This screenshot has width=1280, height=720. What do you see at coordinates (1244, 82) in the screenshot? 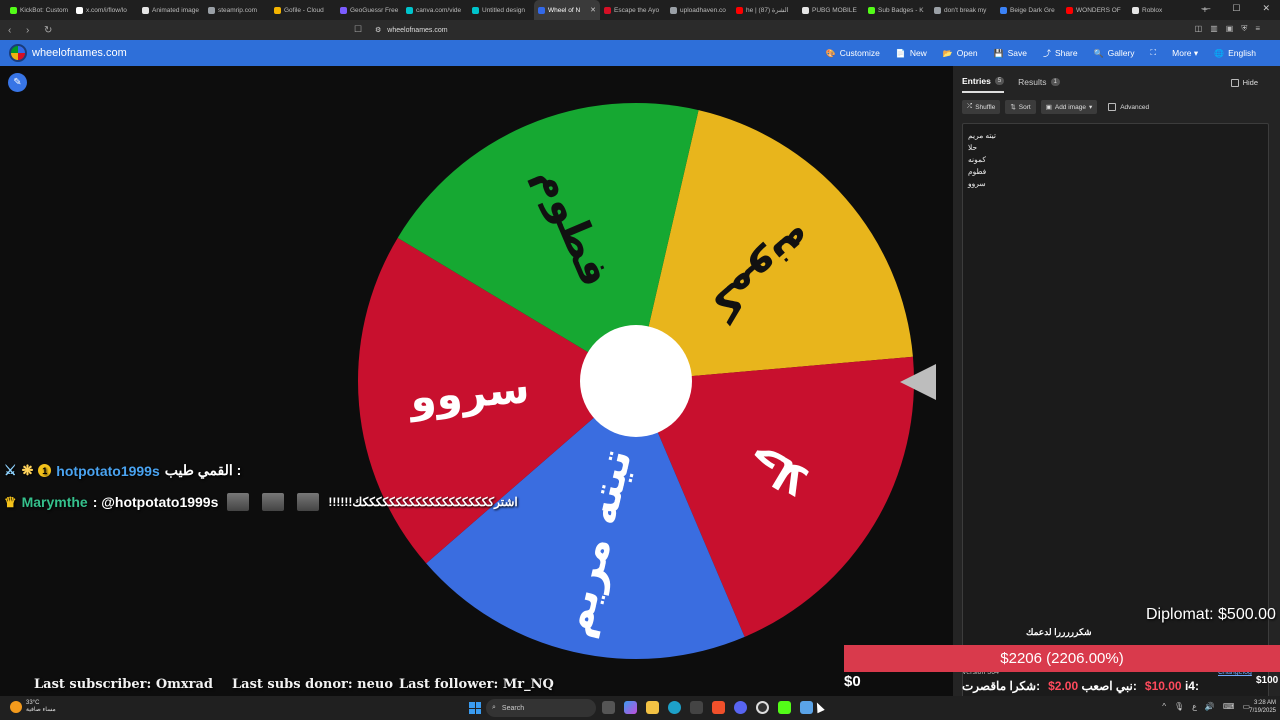
I see `hide-toggle: Hide` at bounding box center [1244, 82].